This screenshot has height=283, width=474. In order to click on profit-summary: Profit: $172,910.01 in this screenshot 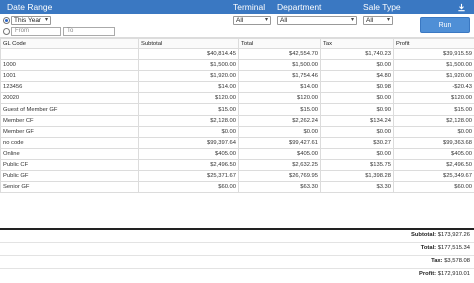, I will do `click(444, 274)`.